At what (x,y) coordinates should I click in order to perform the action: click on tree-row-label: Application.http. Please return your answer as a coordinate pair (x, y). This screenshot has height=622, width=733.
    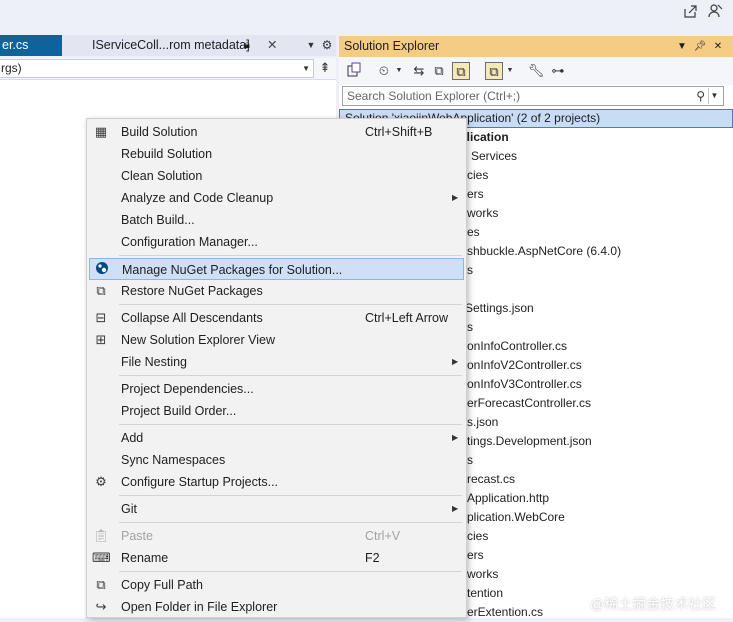
    Looking at the image, I should click on (508, 498).